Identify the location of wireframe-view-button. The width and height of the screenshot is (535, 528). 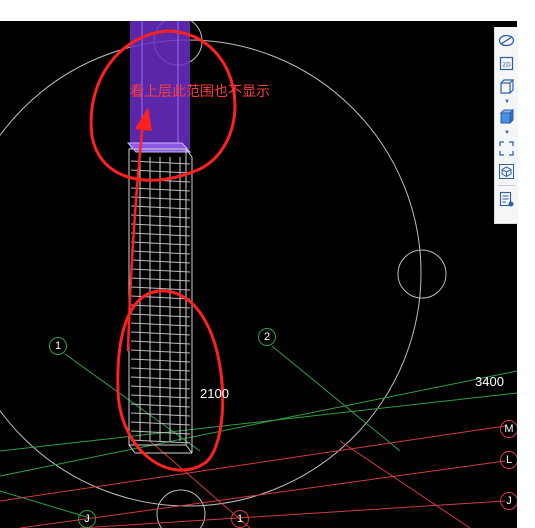
(506, 86).